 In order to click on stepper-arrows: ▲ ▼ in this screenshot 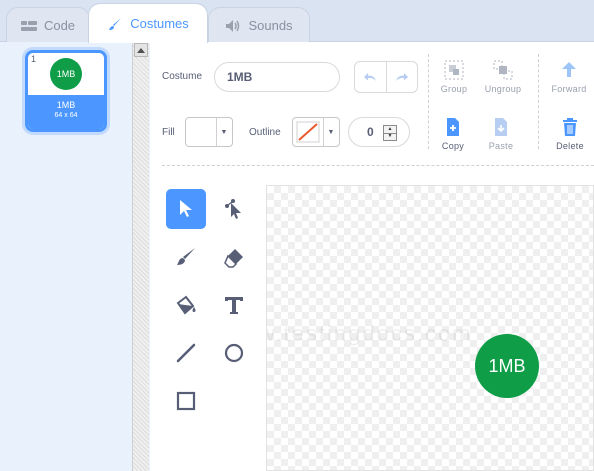, I will do `click(390, 133)`.